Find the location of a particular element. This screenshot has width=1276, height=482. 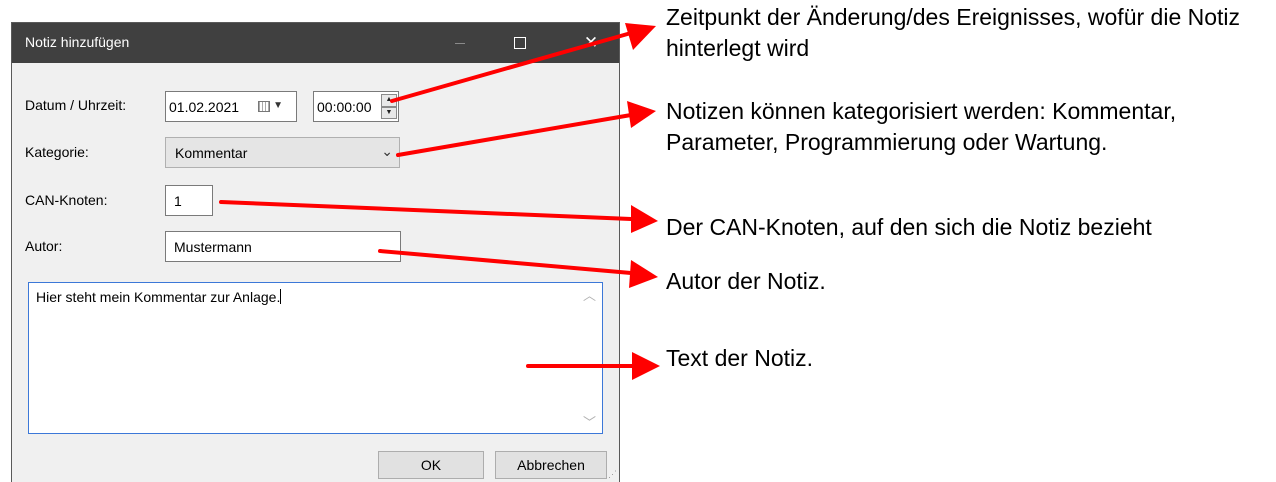

arrow-head-note-text is located at coordinates (646, 366).